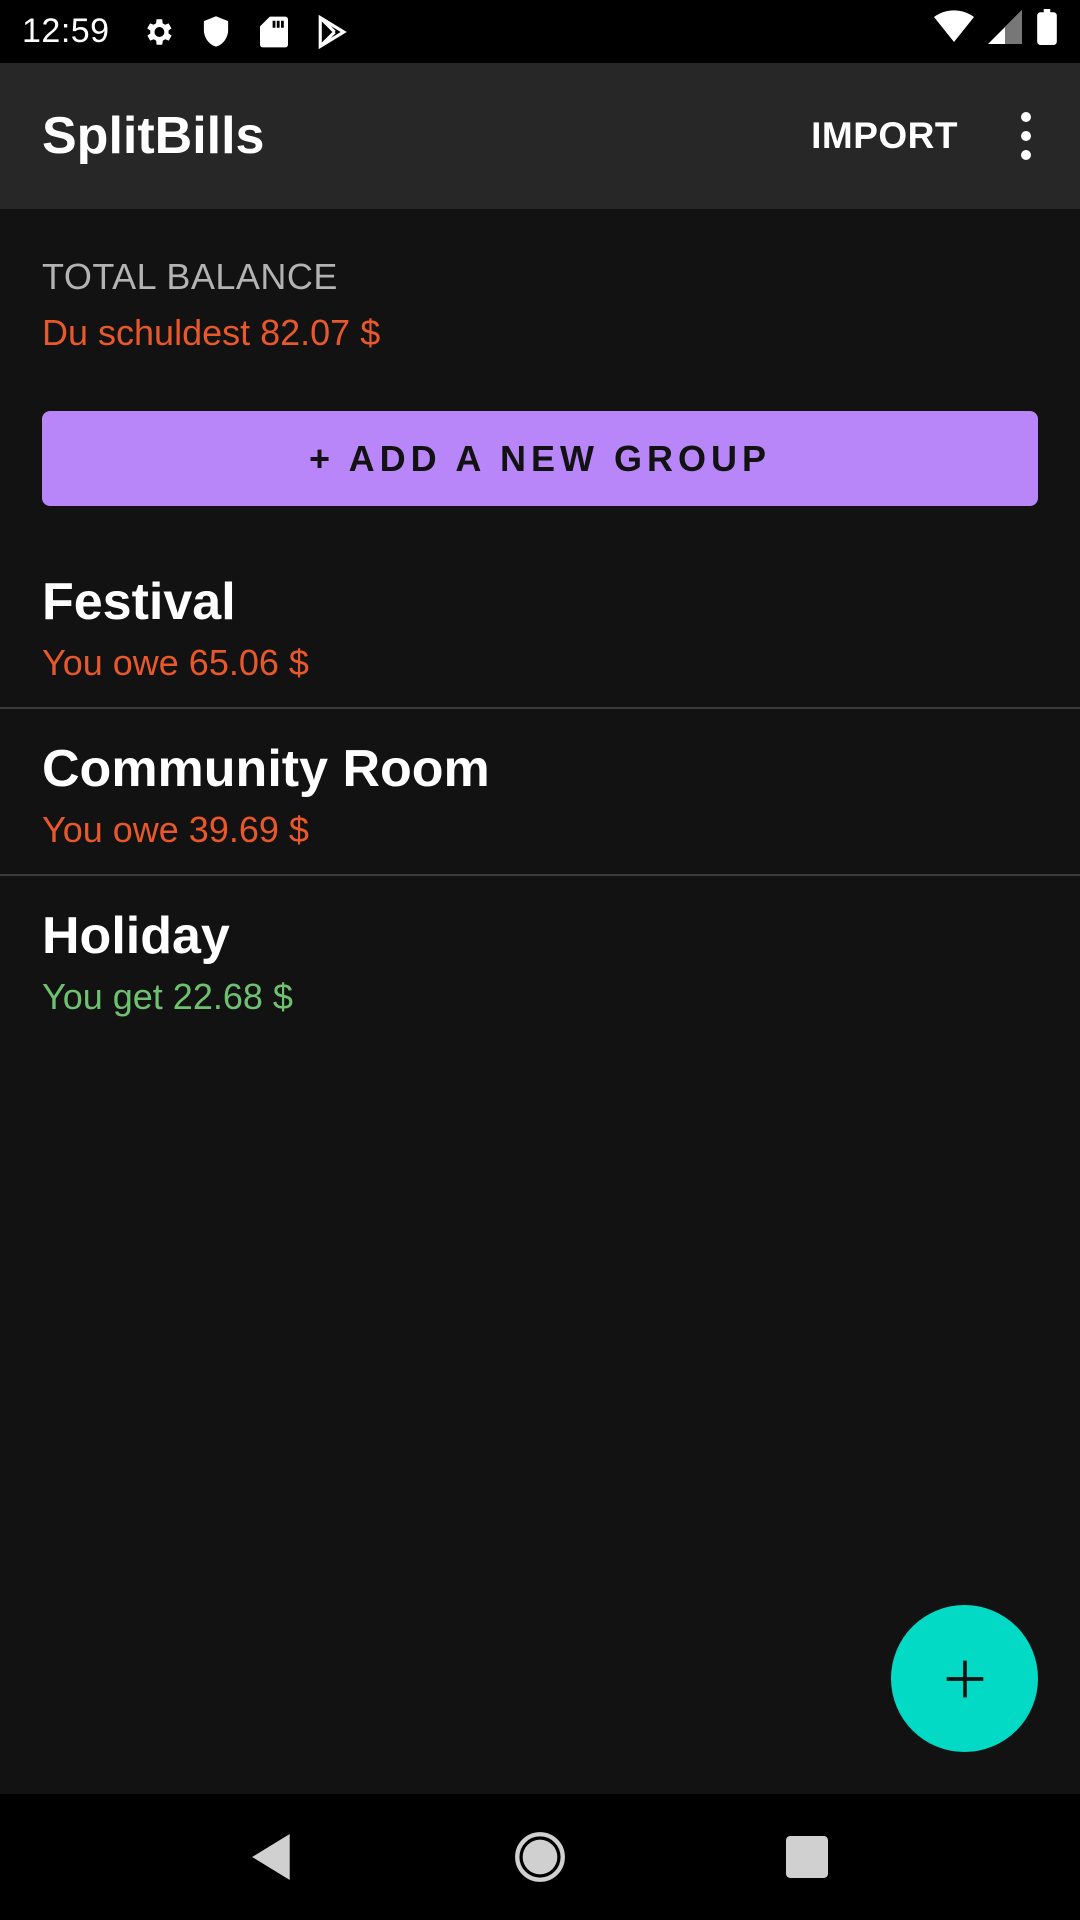 This screenshot has height=1920, width=1080. Describe the element at coordinates (540, 31) in the screenshot. I see `status-bar: 12:59` at that location.